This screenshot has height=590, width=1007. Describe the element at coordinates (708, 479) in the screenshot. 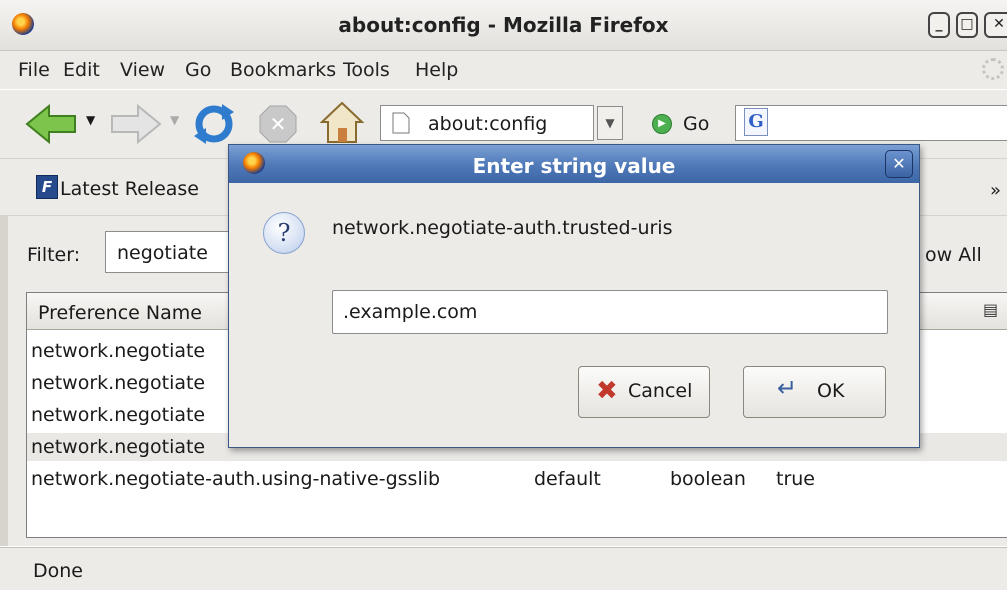

I see `row-type: boolean` at that location.